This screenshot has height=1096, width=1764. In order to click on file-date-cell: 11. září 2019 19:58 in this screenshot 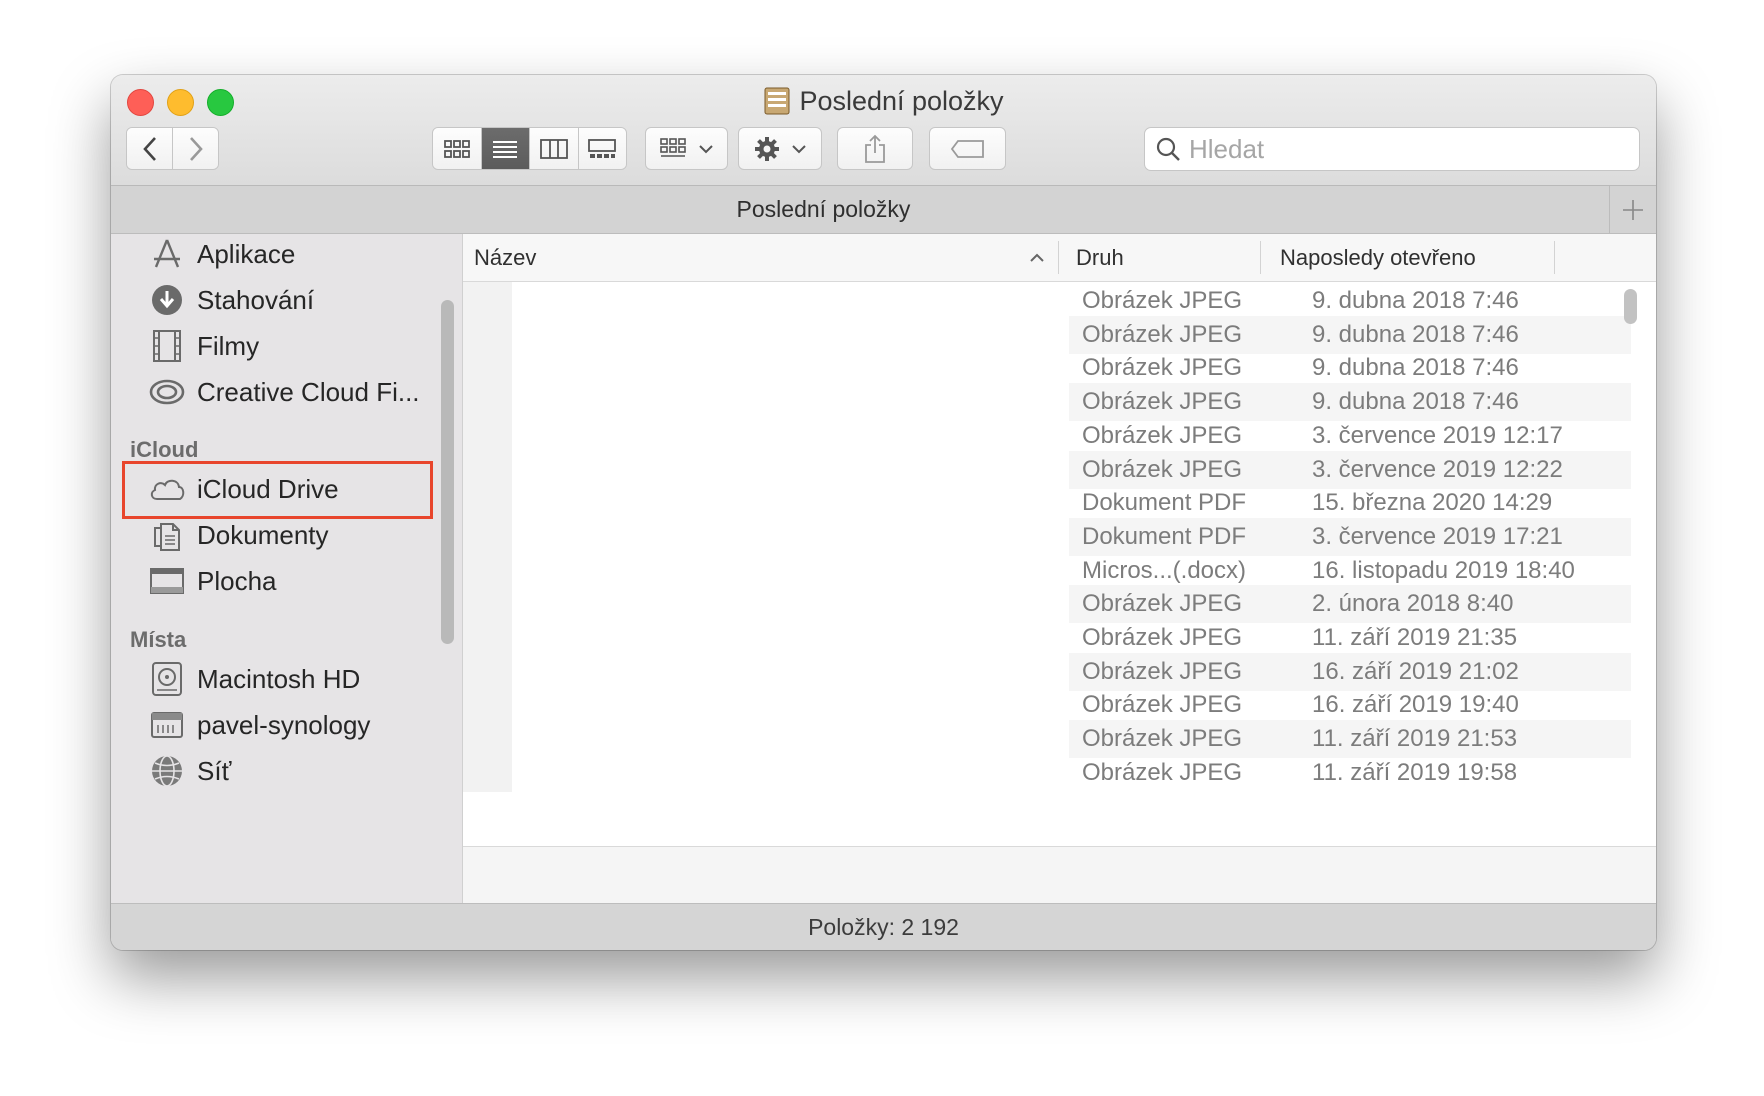, I will do `click(1415, 772)`.